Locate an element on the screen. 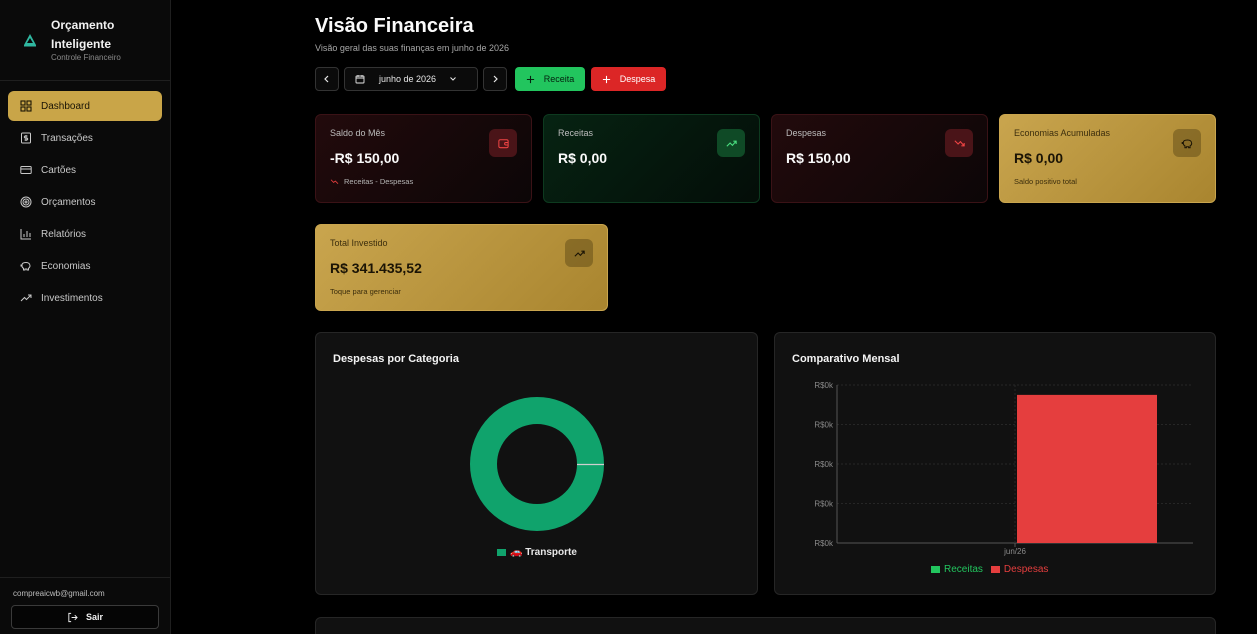 The height and width of the screenshot is (634, 1257). monthly-bar-chart: R$0k R$0k R$0k R$0k R$0k jun/26 is located at coordinates (1003, 468).